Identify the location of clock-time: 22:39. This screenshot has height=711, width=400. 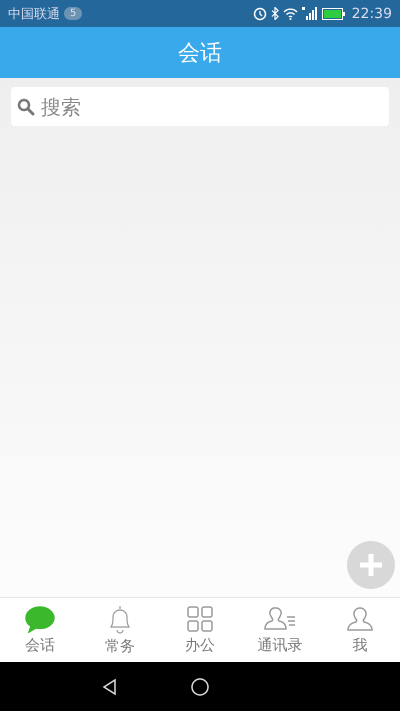
(372, 14).